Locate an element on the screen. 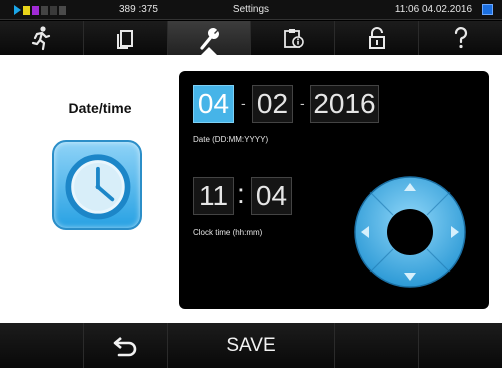 The width and height of the screenshot is (502, 368). tab-help is located at coordinates (460, 38).